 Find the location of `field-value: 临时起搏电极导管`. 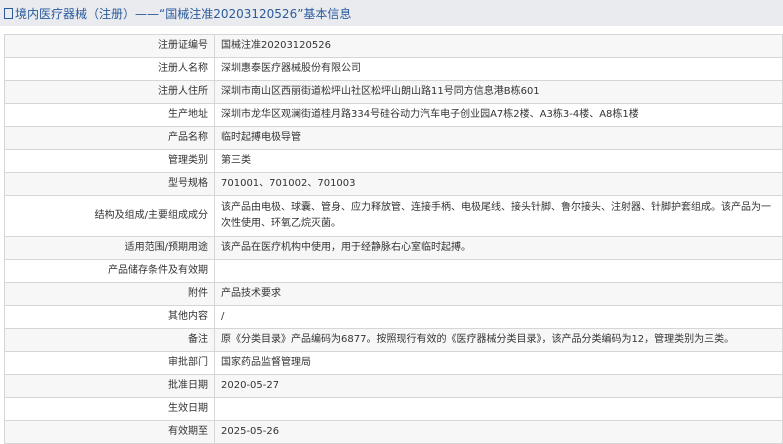

field-value: 临时起搏电极导管 is located at coordinates (498, 138).